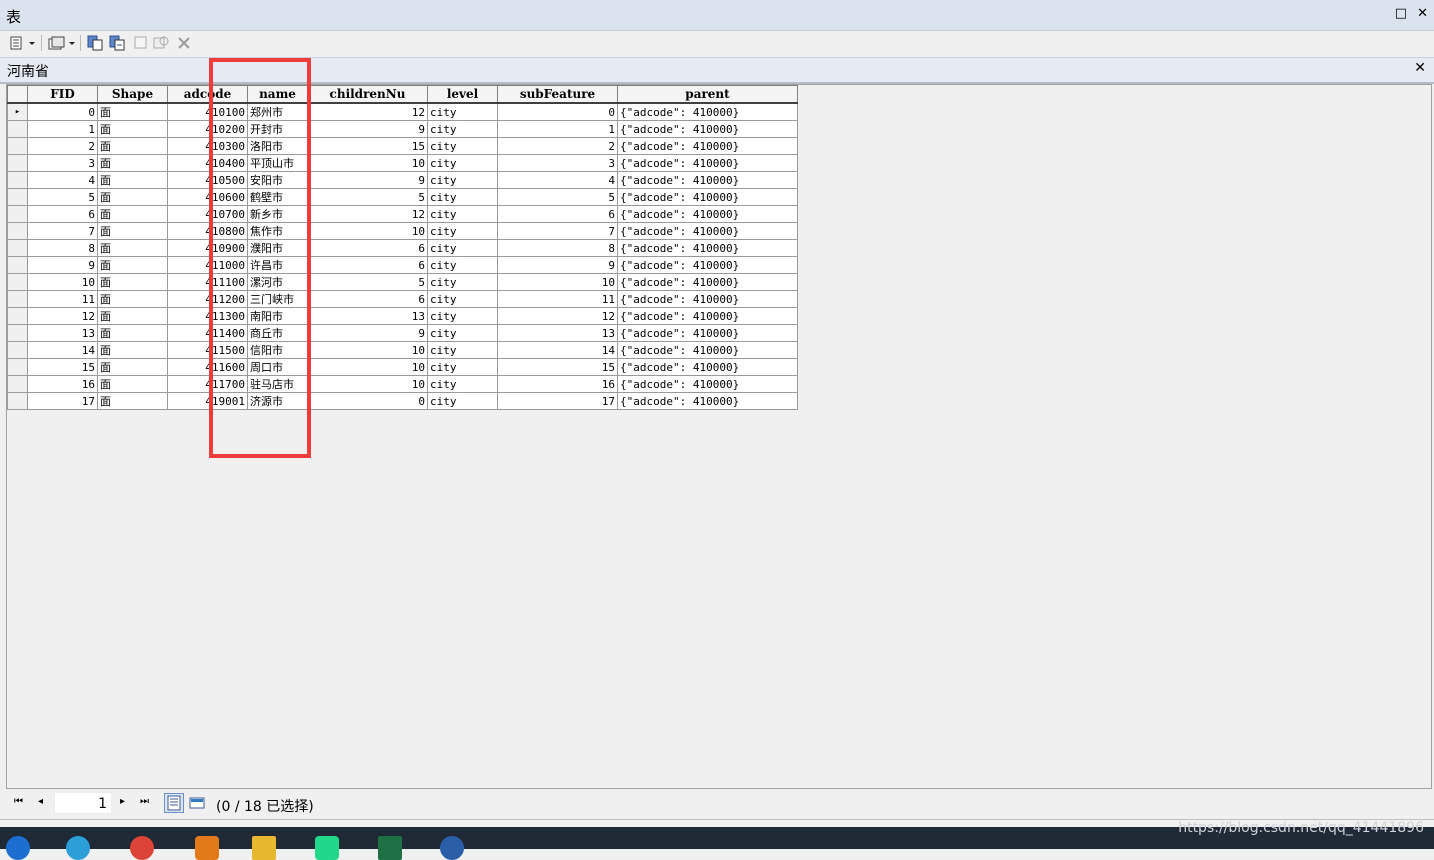 This screenshot has height=860, width=1434. I want to click on cell-name: 南阳市, so click(277, 316).